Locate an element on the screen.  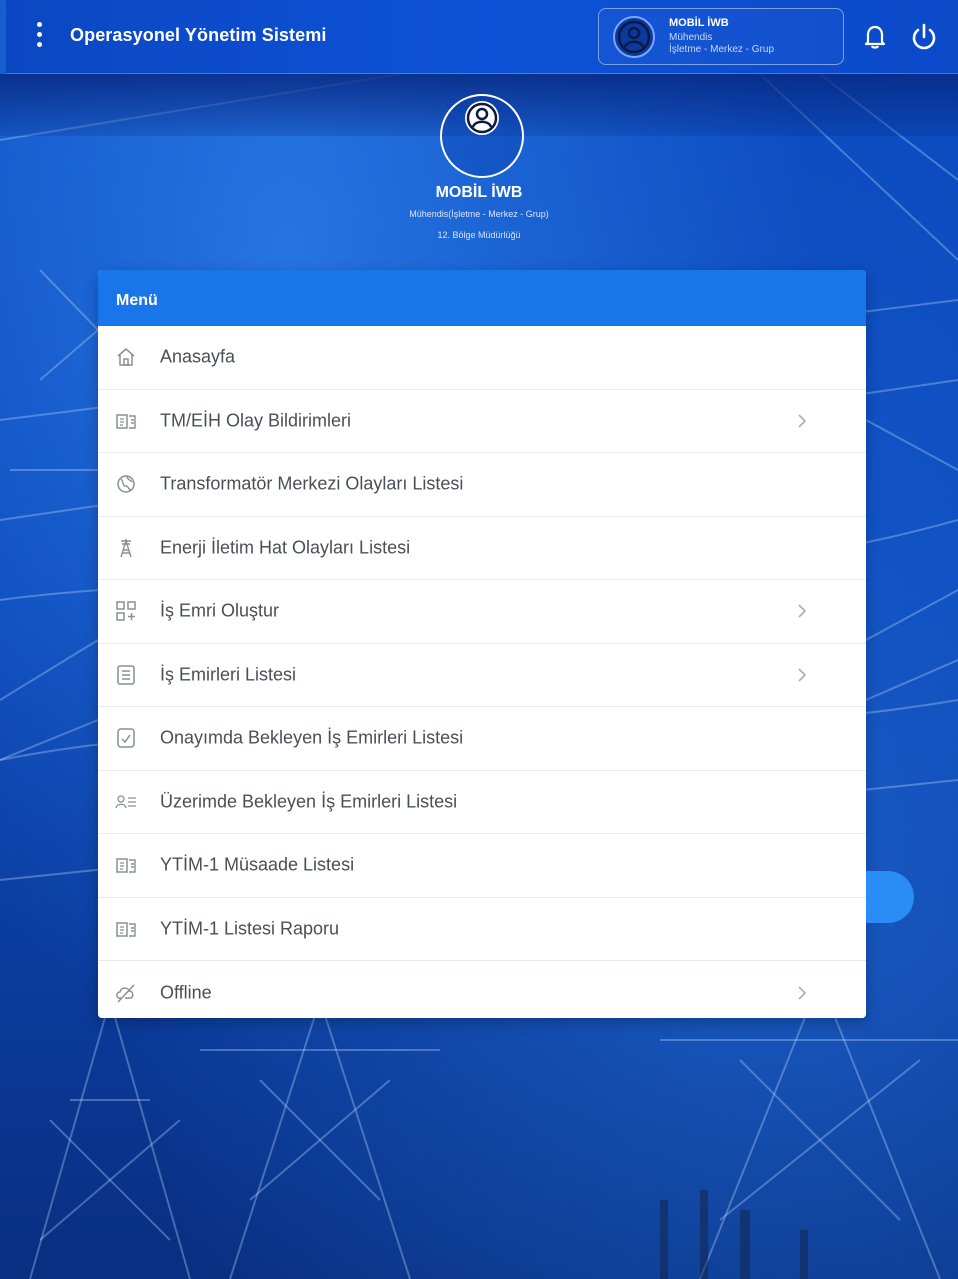
menu-item-label: Anasayfa is located at coordinates (198, 356).